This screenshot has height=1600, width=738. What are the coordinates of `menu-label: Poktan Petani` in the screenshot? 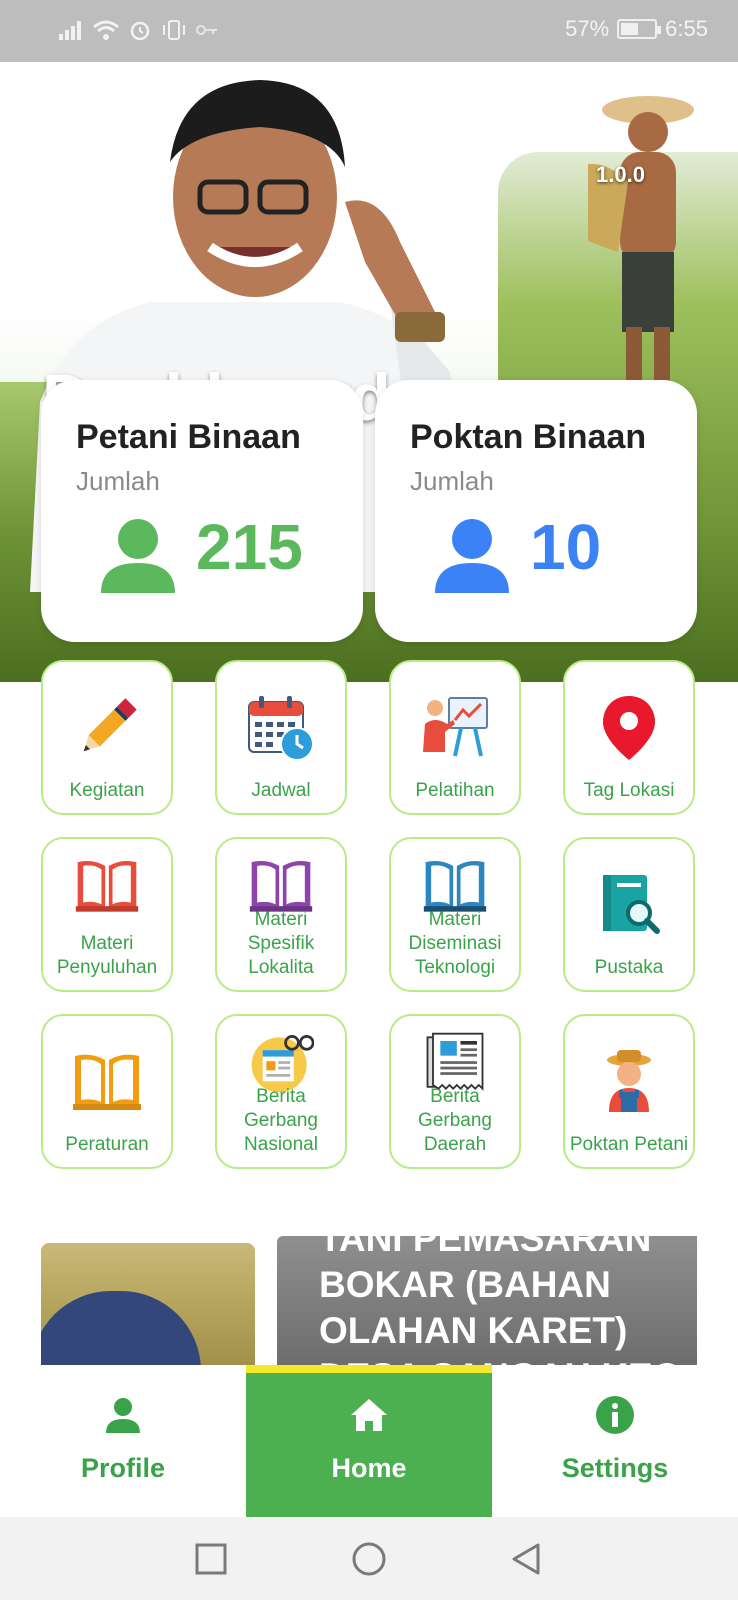 It's located at (629, 1144).